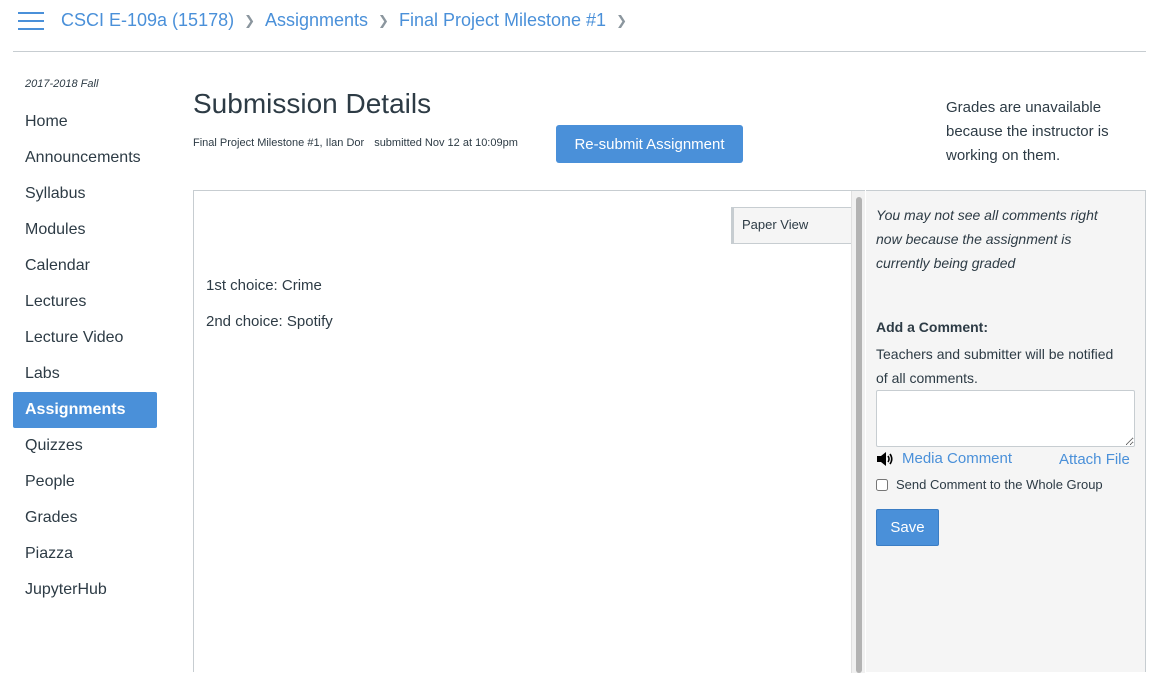  Describe the element at coordinates (999, 484) in the screenshot. I see `send-to-group-label: Send Comment to the Whole Group` at that location.